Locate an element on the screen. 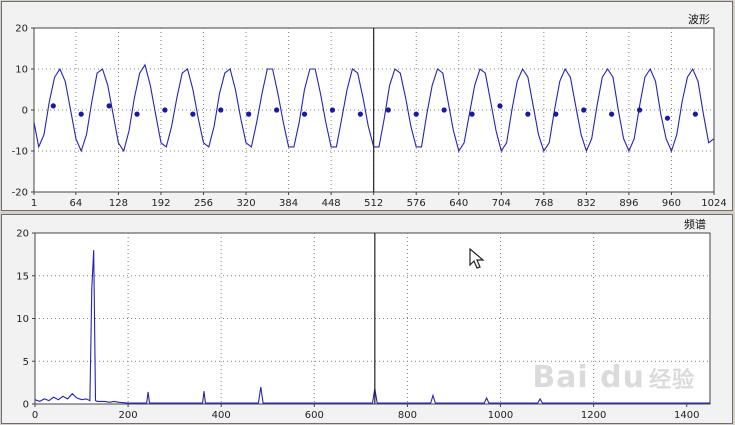 The image size is (735, 425). waveform-tick-label-x: 768 is located at coordinates (543, 203).